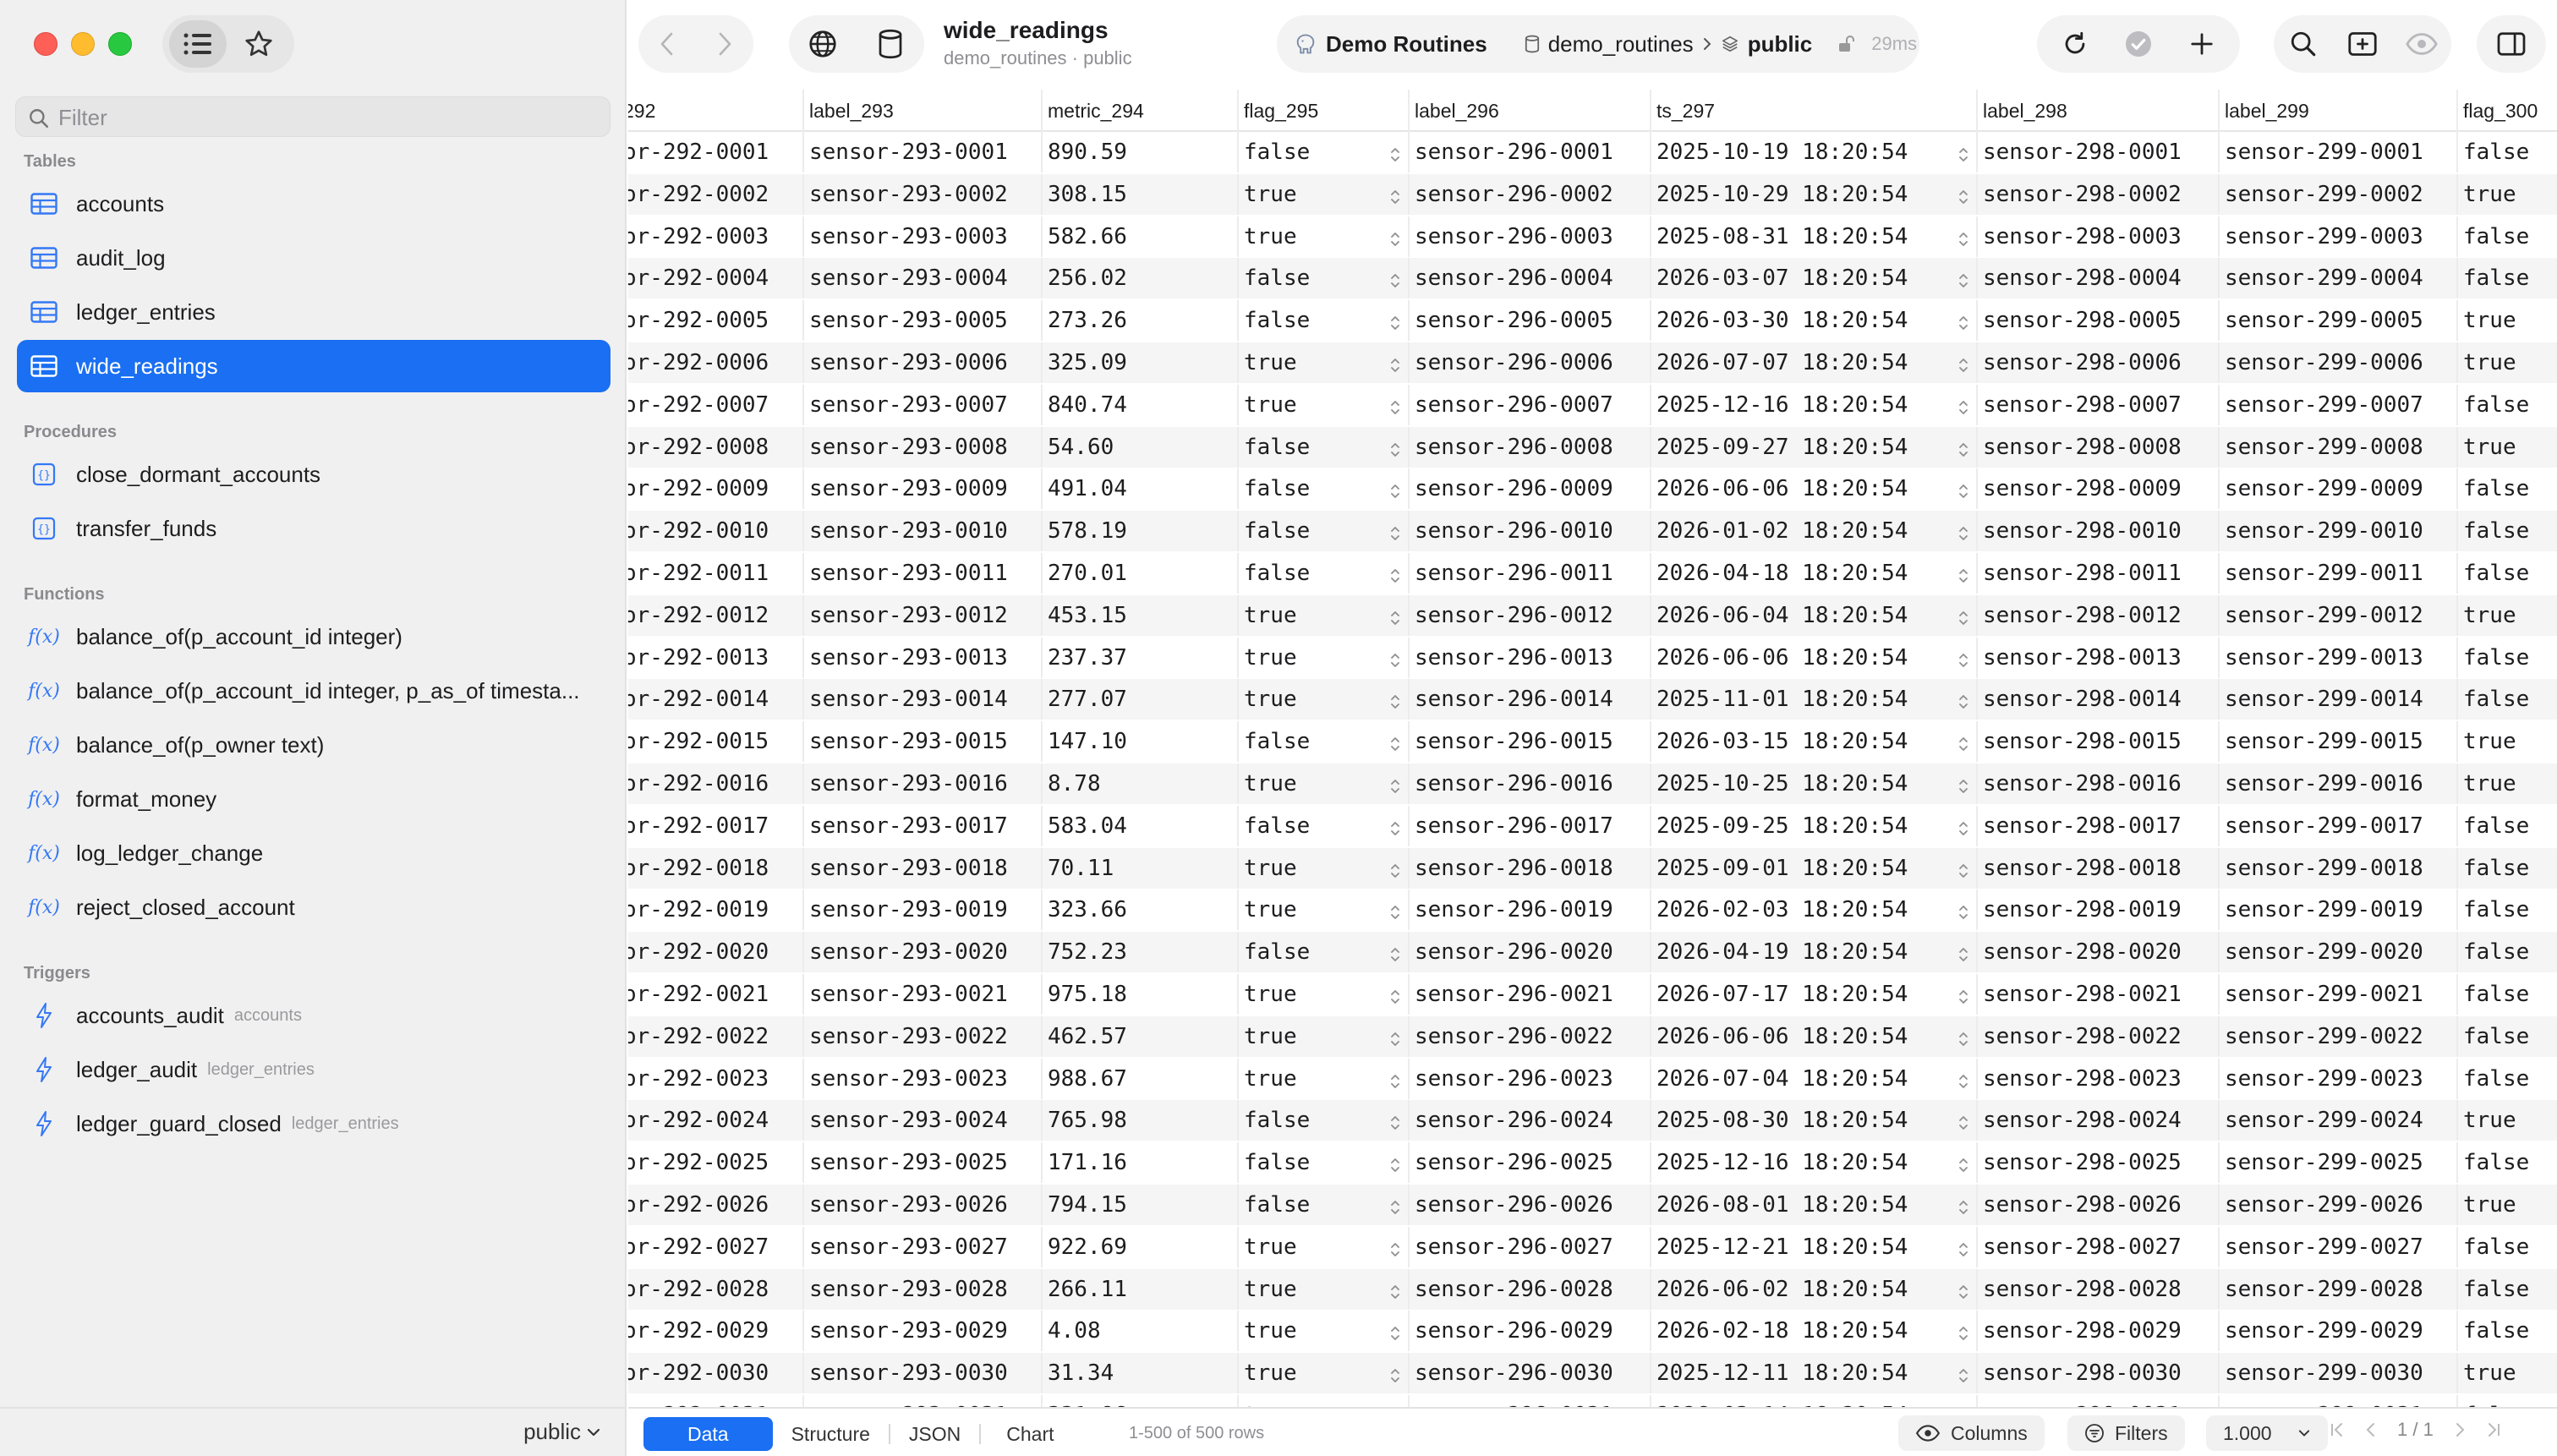 The width and height of the screenshot is (2557, 1456). I want to click on close-window-button, so click(45, 44).